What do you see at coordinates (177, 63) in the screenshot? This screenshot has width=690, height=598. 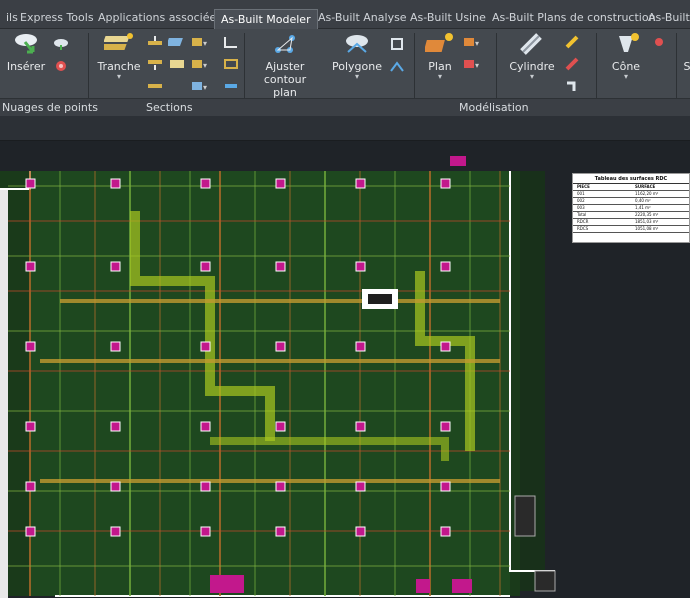 I see `section-copy-icon` at bounding box center [177, 63].